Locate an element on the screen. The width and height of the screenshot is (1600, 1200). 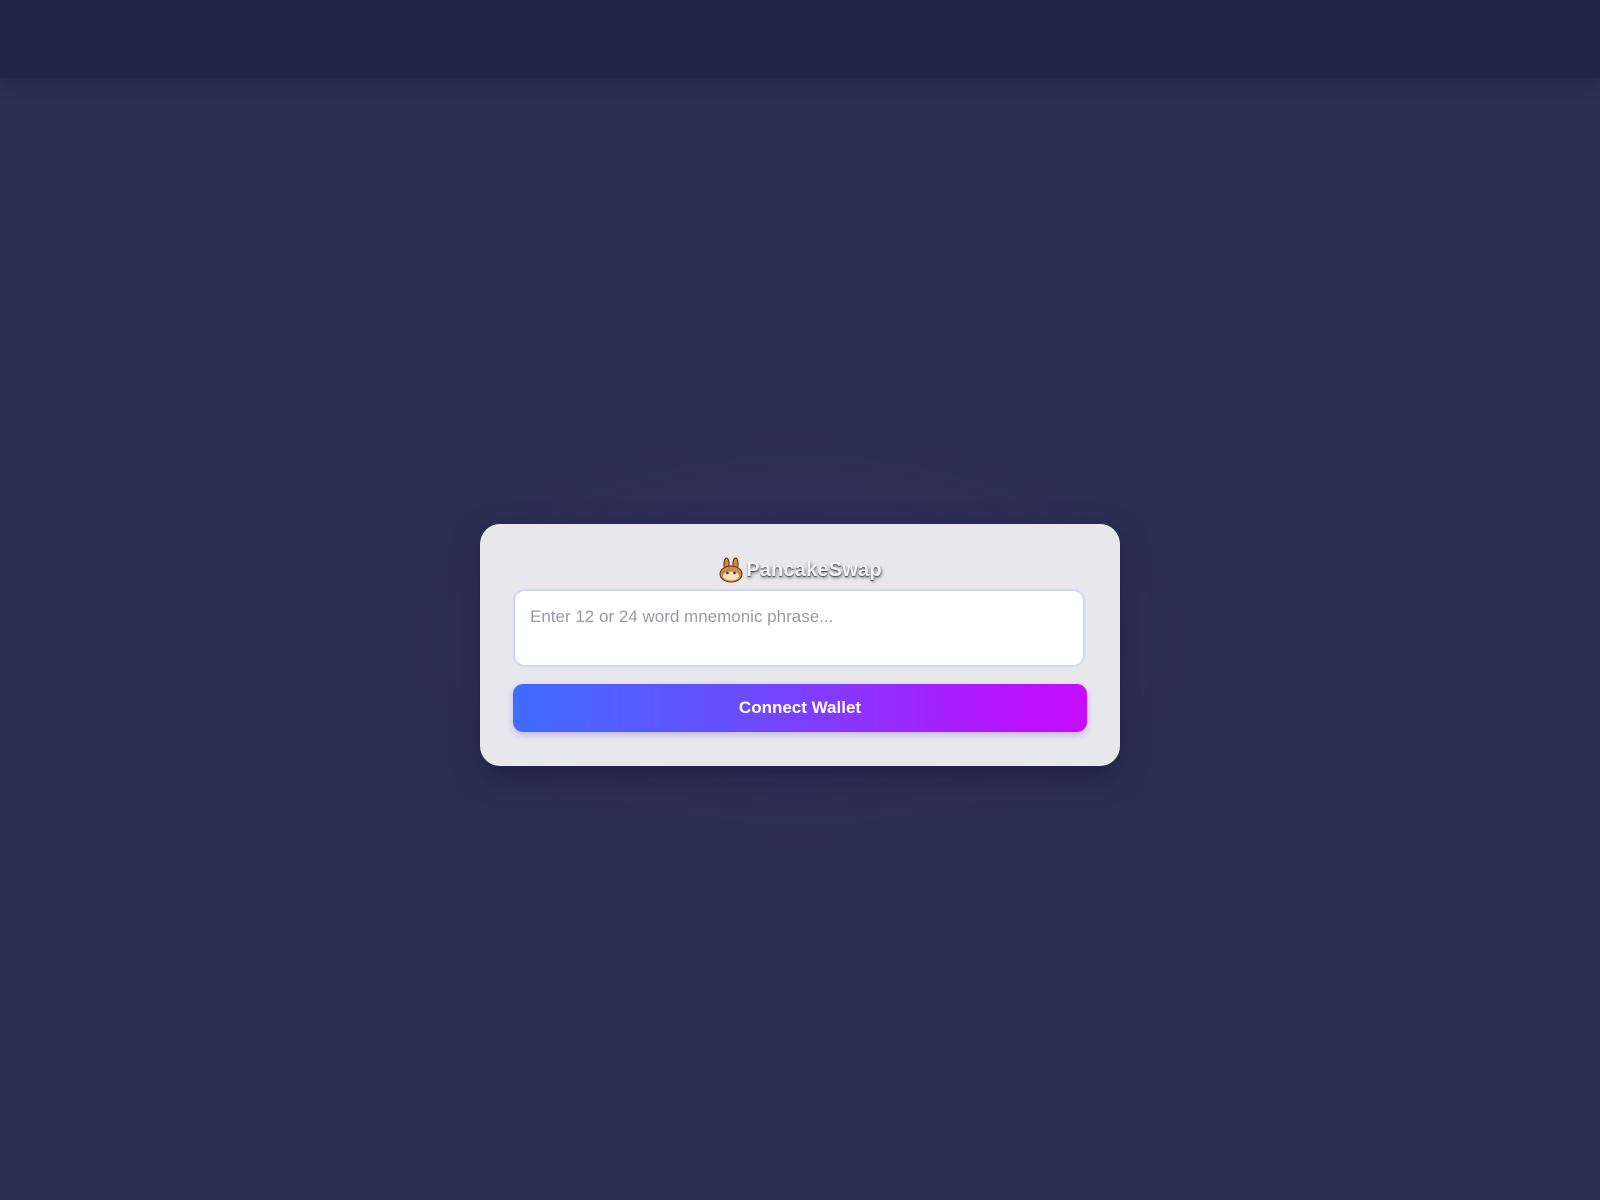
top-bar is located at coordinates (800, 39).